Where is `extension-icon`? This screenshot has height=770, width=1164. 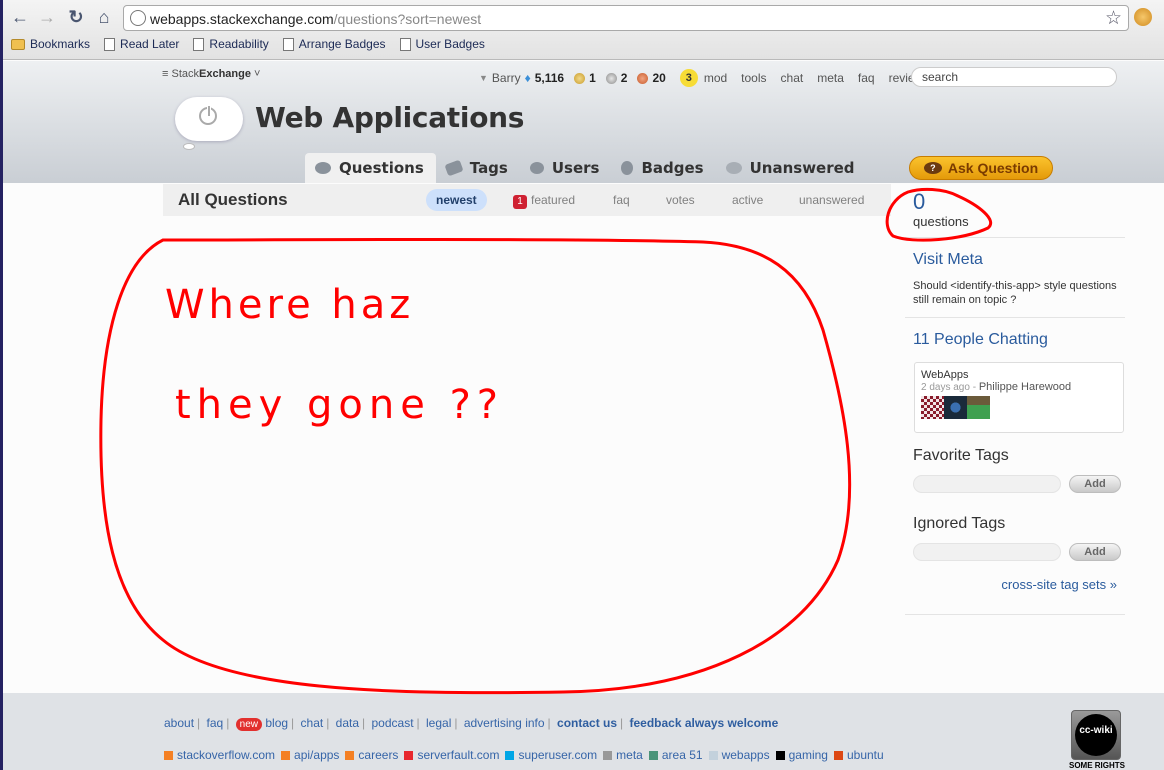
extension-icon is located at coordinates (1143, 17).